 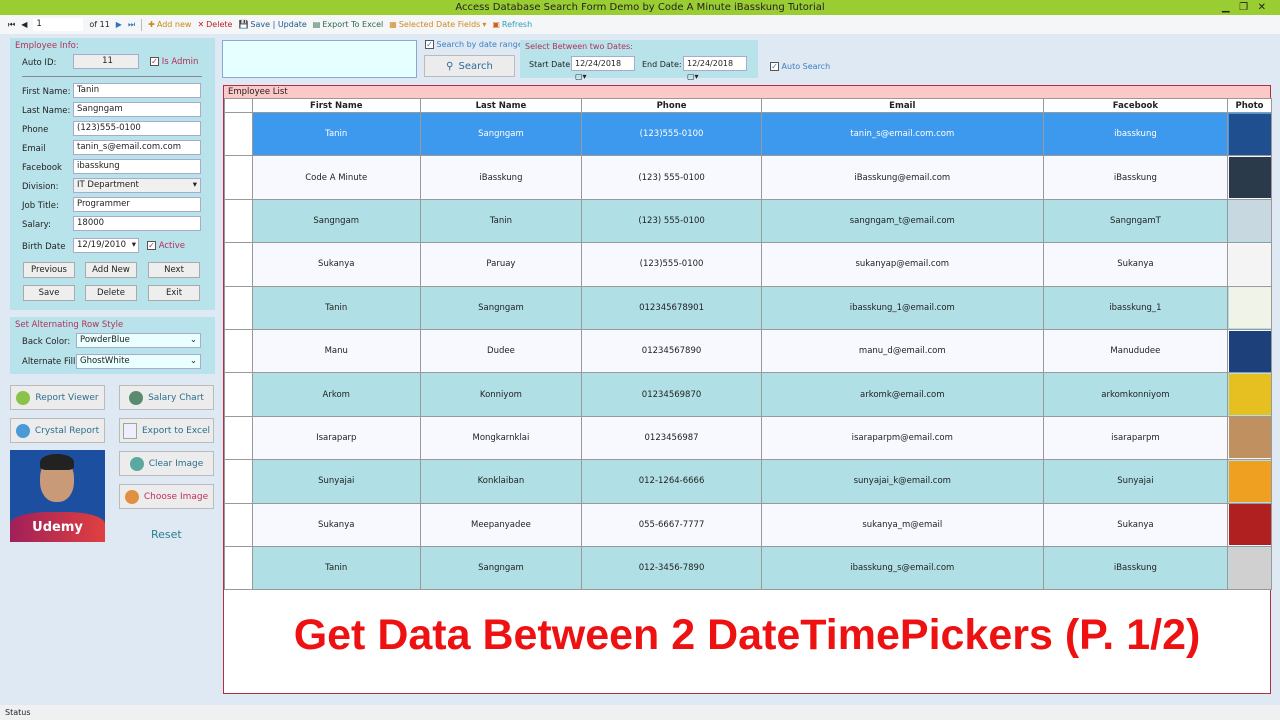 I want to click on column-header: Phone, so click(x=671, y=105).